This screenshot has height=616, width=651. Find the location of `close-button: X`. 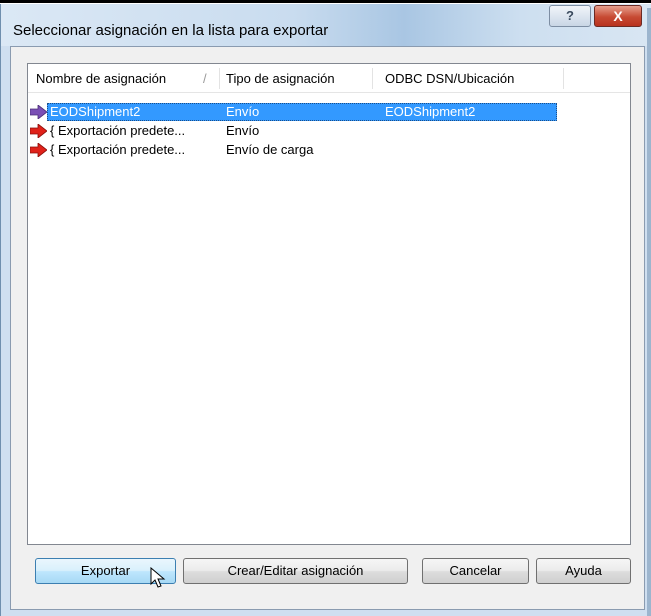

close-button: X is located at coordinates (618, 16).